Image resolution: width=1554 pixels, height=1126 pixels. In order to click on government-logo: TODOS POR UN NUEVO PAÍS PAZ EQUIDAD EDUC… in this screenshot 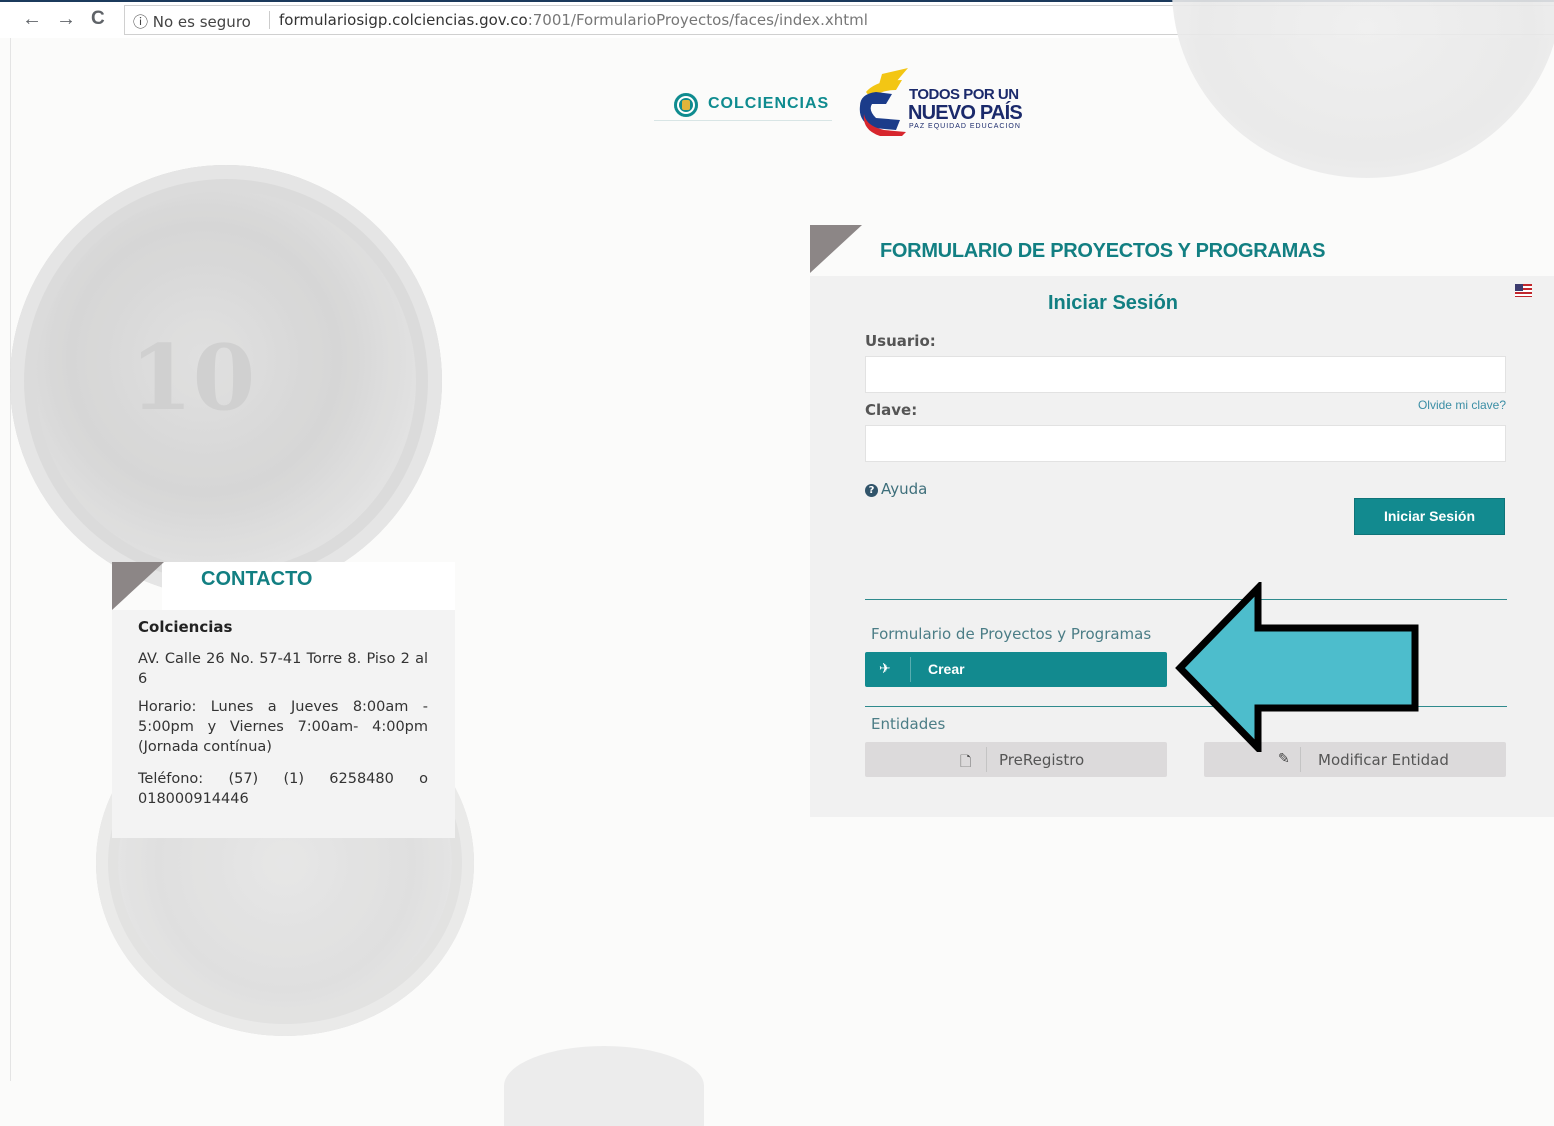, I will do `click(941, 102)`.